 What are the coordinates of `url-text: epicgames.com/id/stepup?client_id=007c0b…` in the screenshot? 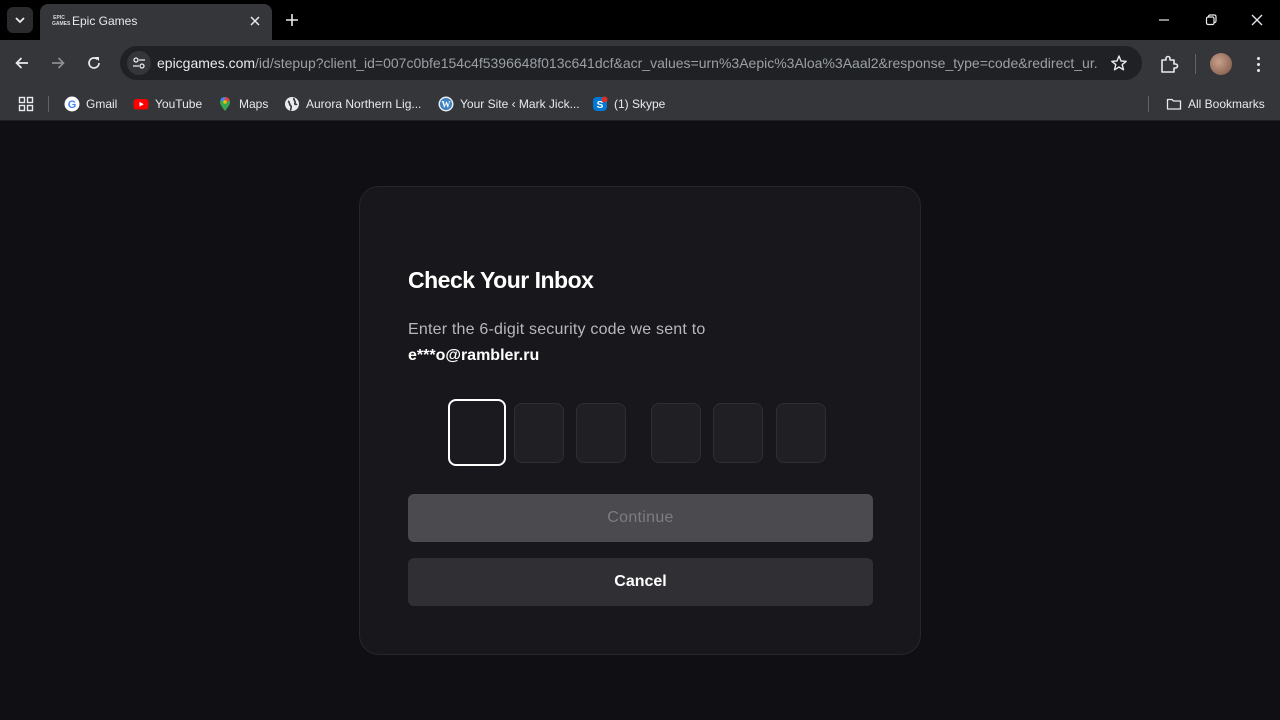 It's located at (627, 63).